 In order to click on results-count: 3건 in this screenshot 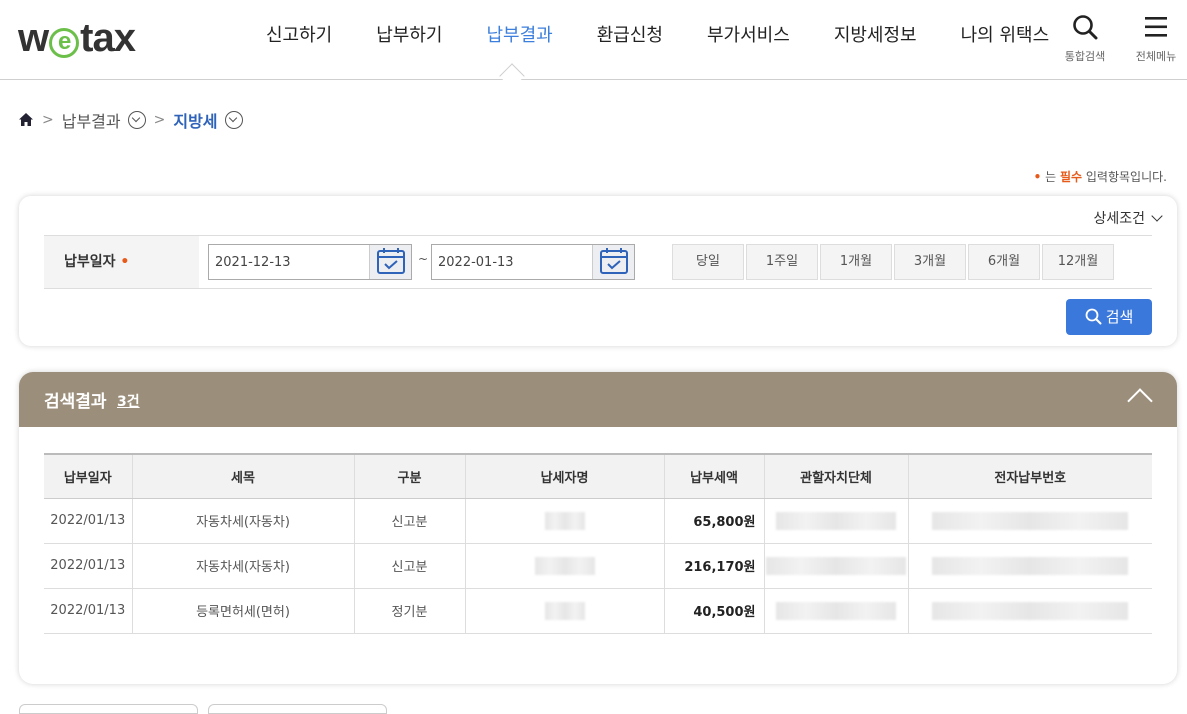, I will do `click(128, 402)`.